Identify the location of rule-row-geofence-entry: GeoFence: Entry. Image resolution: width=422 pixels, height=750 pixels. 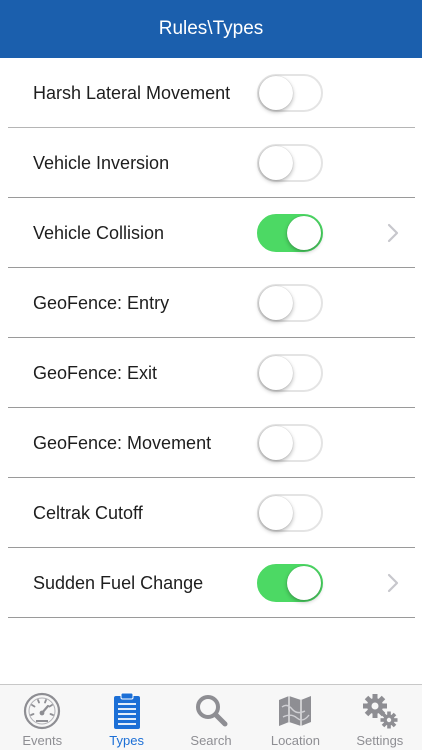
(211, 303).